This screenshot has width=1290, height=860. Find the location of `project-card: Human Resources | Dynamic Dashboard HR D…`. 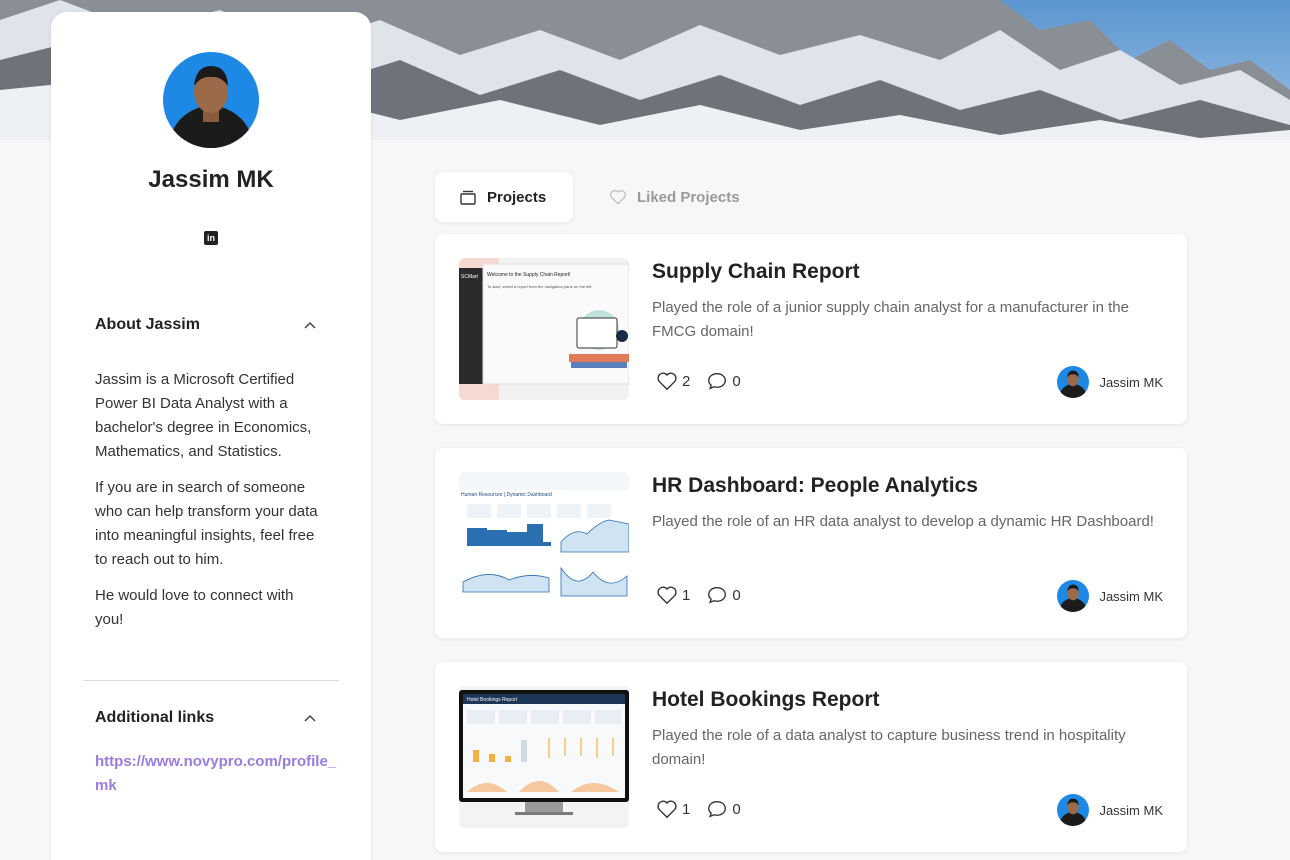

project-card: Human Resources | Dynamic Dashboard HR D… is located at coordinates (811, 543).